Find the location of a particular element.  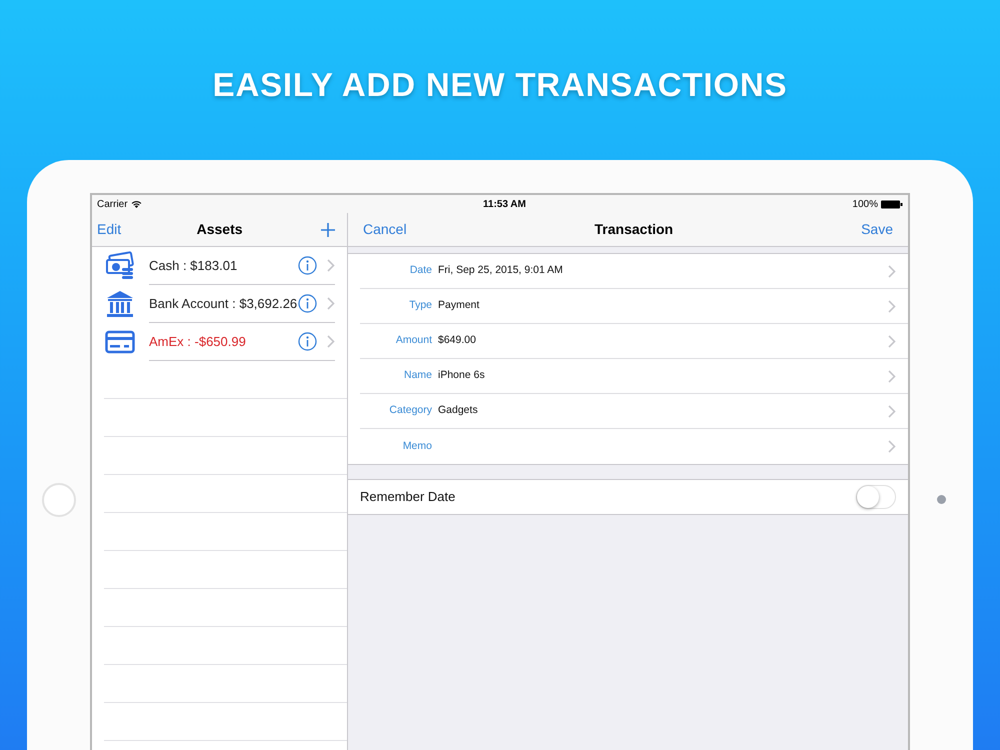

asset-label: AmEx : -$650.99 is located at coordinates (198, 341).